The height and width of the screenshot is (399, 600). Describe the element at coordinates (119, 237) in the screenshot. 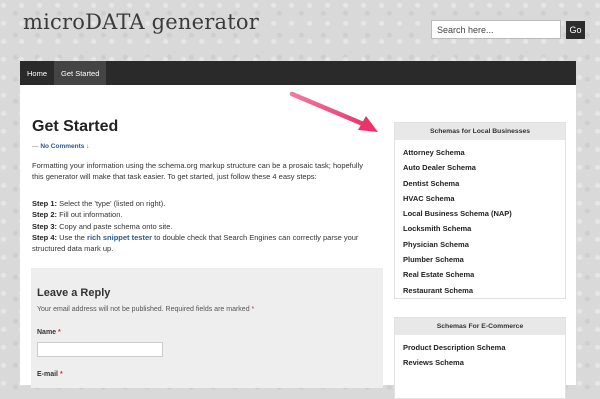

I see `rich-snippet-tester-link: rich snippet tester` at that location.